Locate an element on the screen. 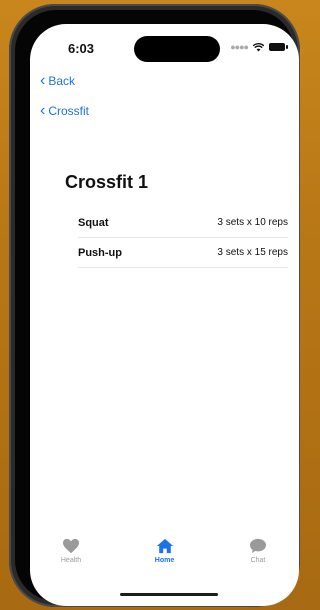 Image resolution: width=320 pixels, height=610 pixels. heart-icon is located at coordinates (71, 546).